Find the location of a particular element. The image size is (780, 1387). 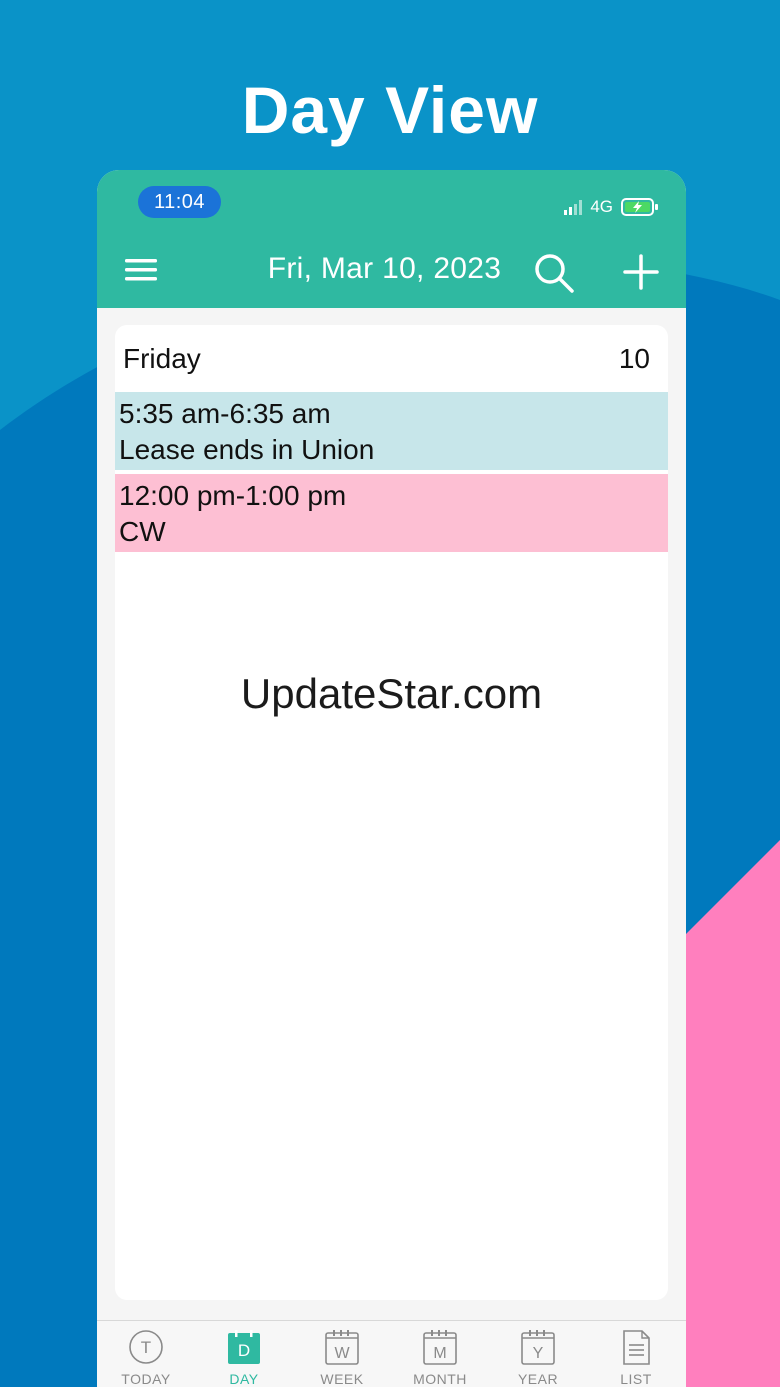

event-time: 5:35 am-6:35 am is located at coordinates (225, 413).